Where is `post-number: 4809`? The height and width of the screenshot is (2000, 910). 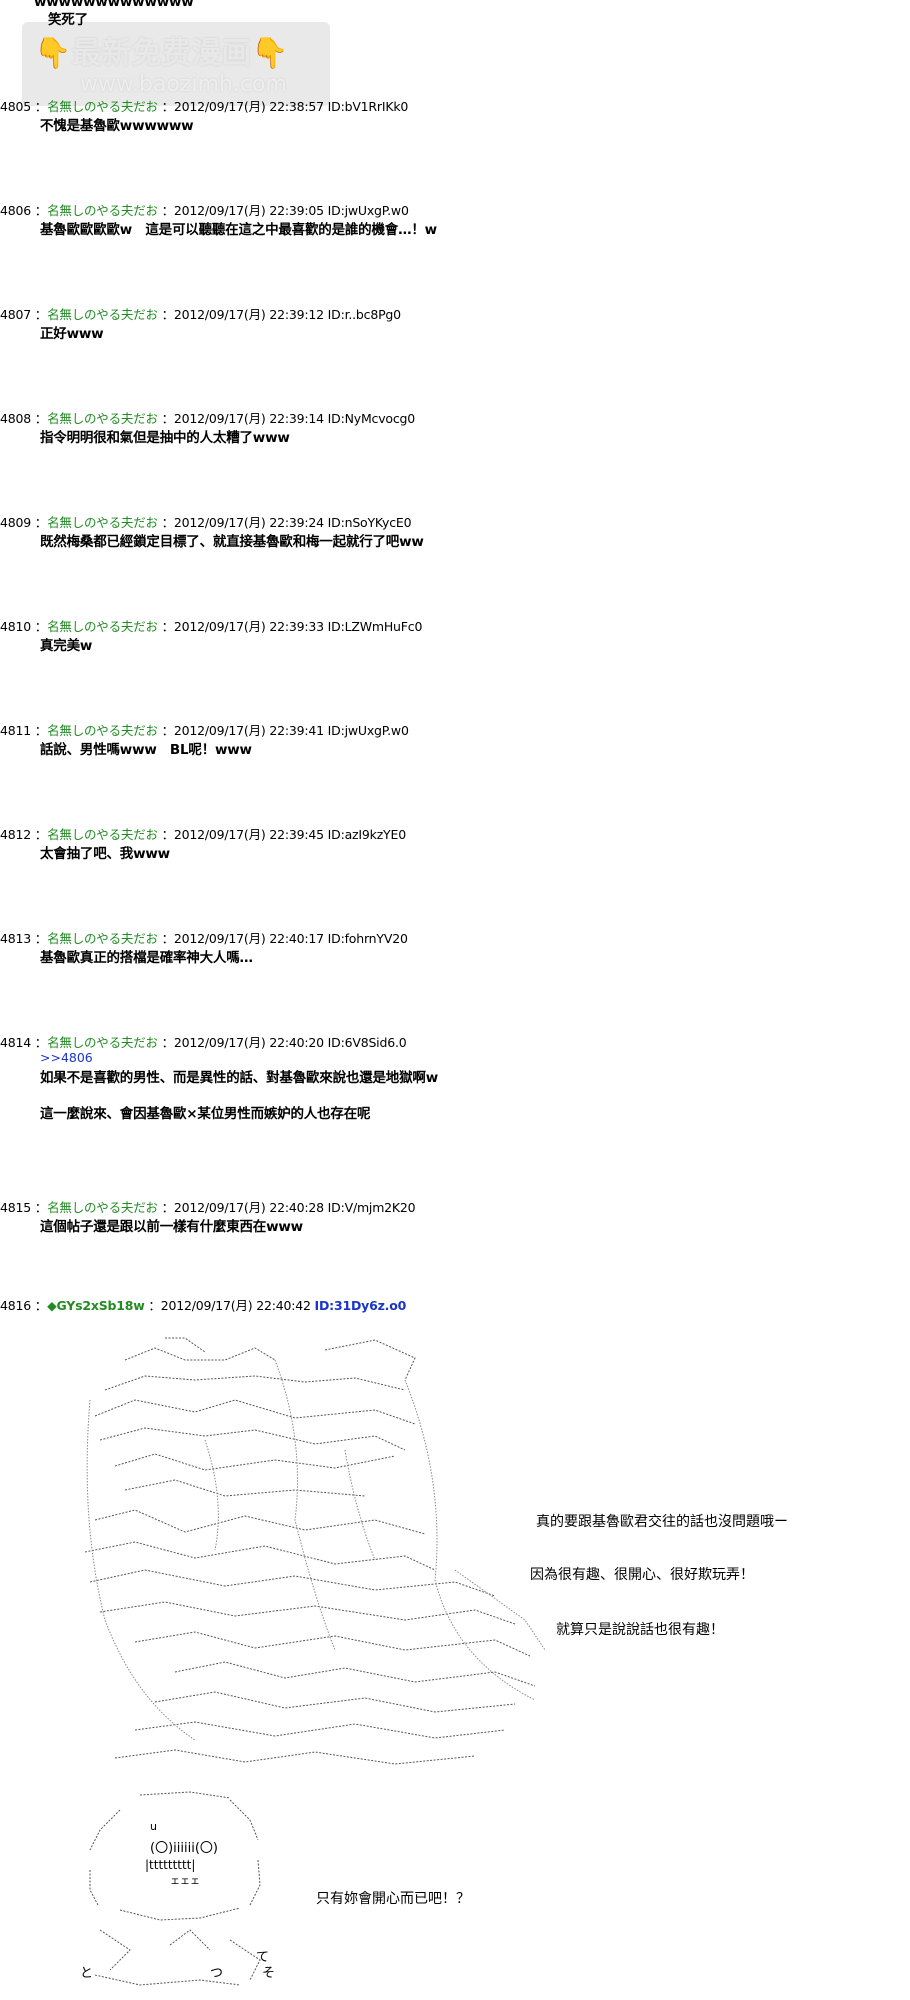 post-number: 4809 is located at coordinates (15, 522).